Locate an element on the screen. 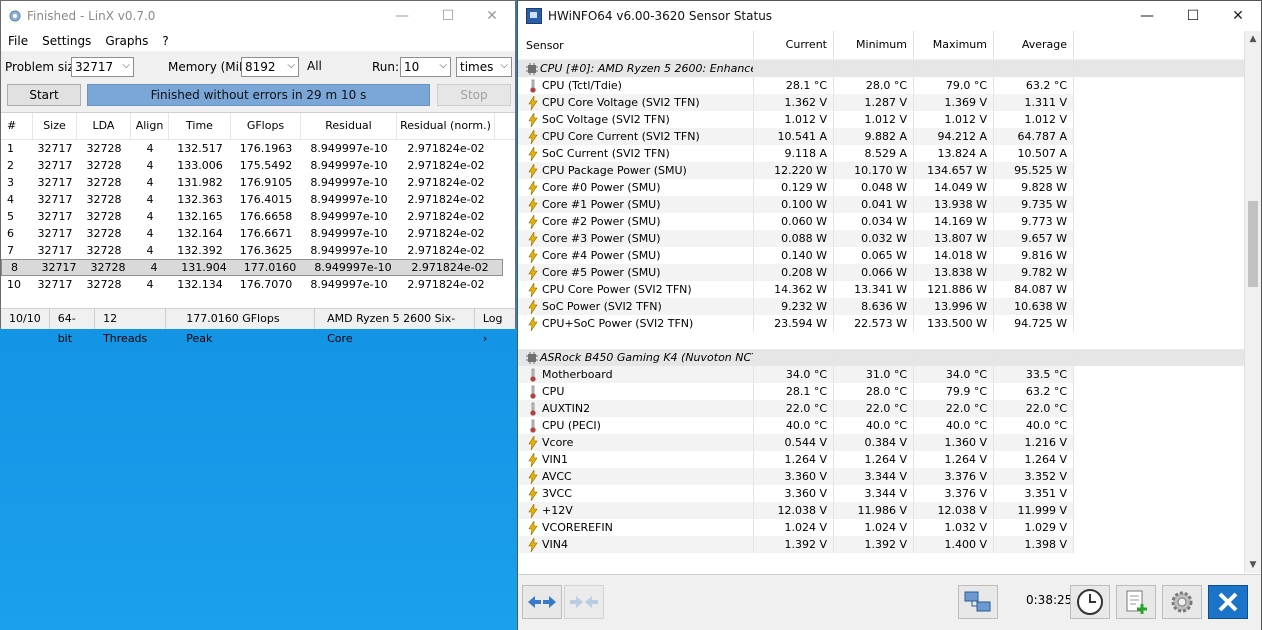 This screenshot has height=630, width=1262. linx-titlebar: Finished - LinX v0.7.0 — ☐ ✕ is located at coordinates (258, 16).